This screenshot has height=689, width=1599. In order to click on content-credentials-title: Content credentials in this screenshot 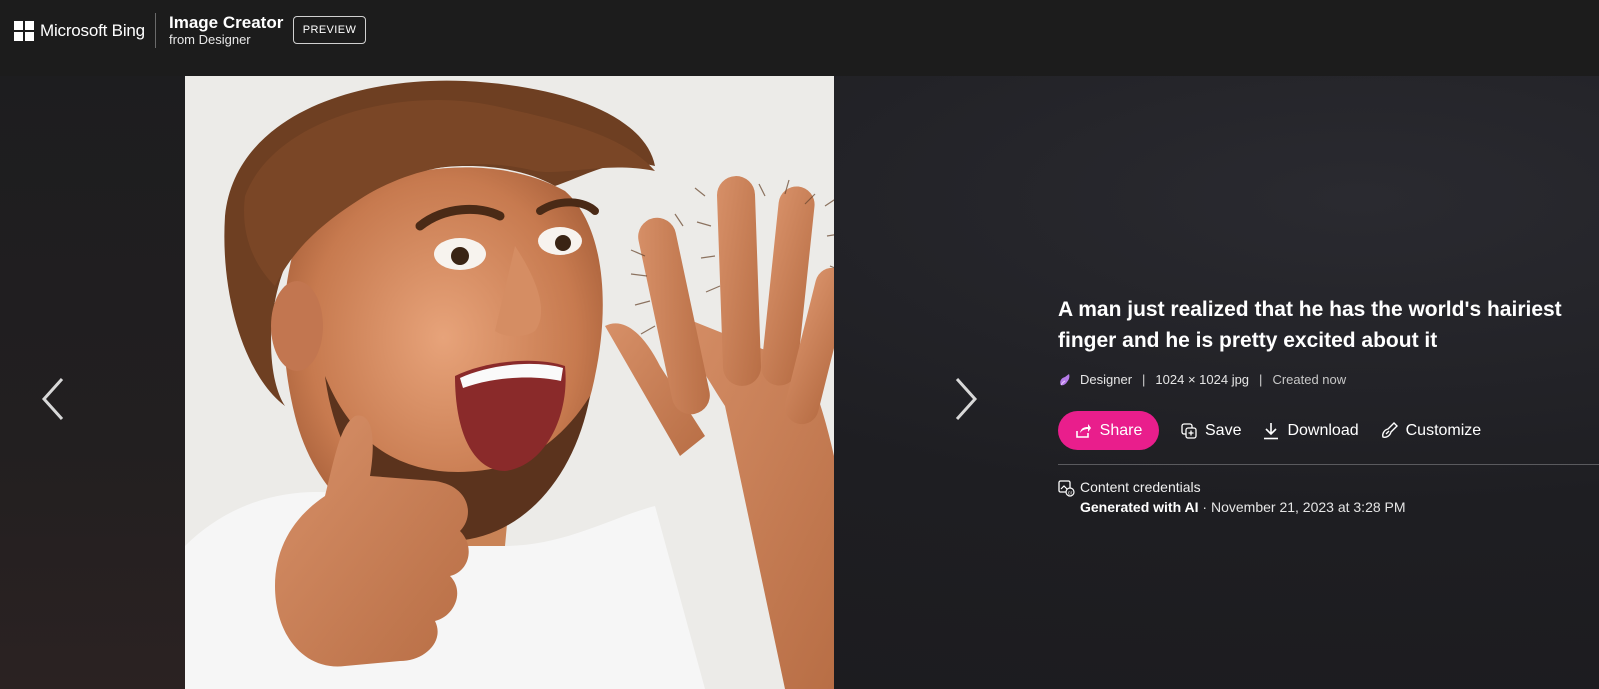, I will do `click(1140, 487)`.